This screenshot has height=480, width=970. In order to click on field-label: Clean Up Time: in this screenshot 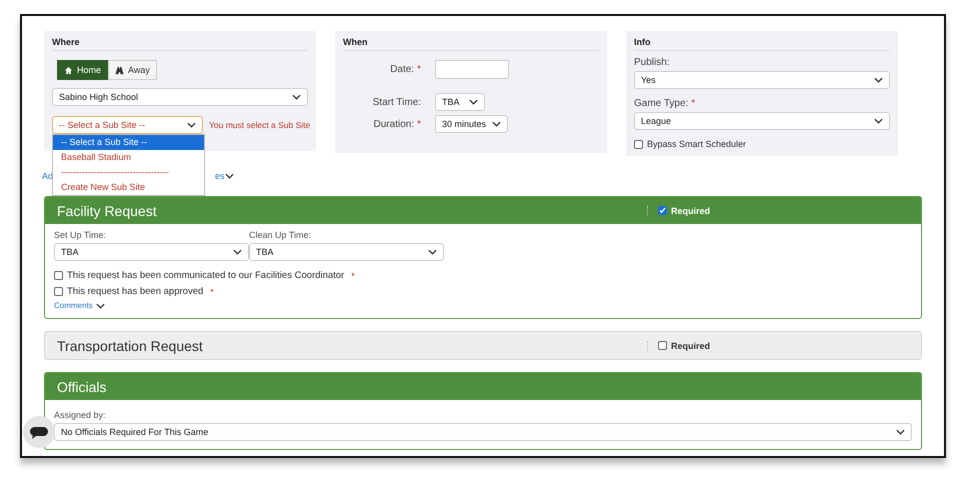, I will do `click(280, 235)`.